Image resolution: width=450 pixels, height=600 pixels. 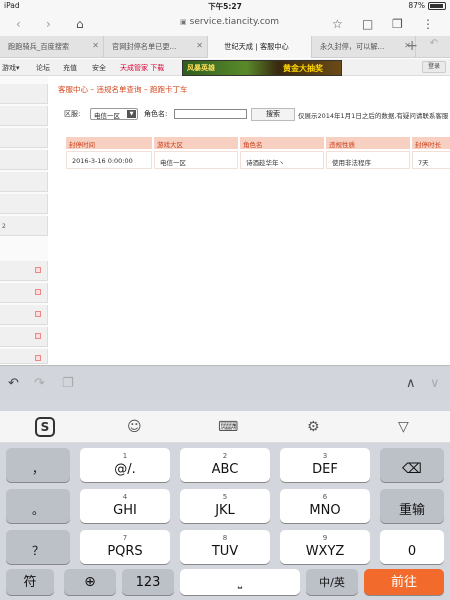 What do you see at coordinates (134, 427) in the screenshot?
I see `emoji-icon: ☺` at bounding box center [134, 427].